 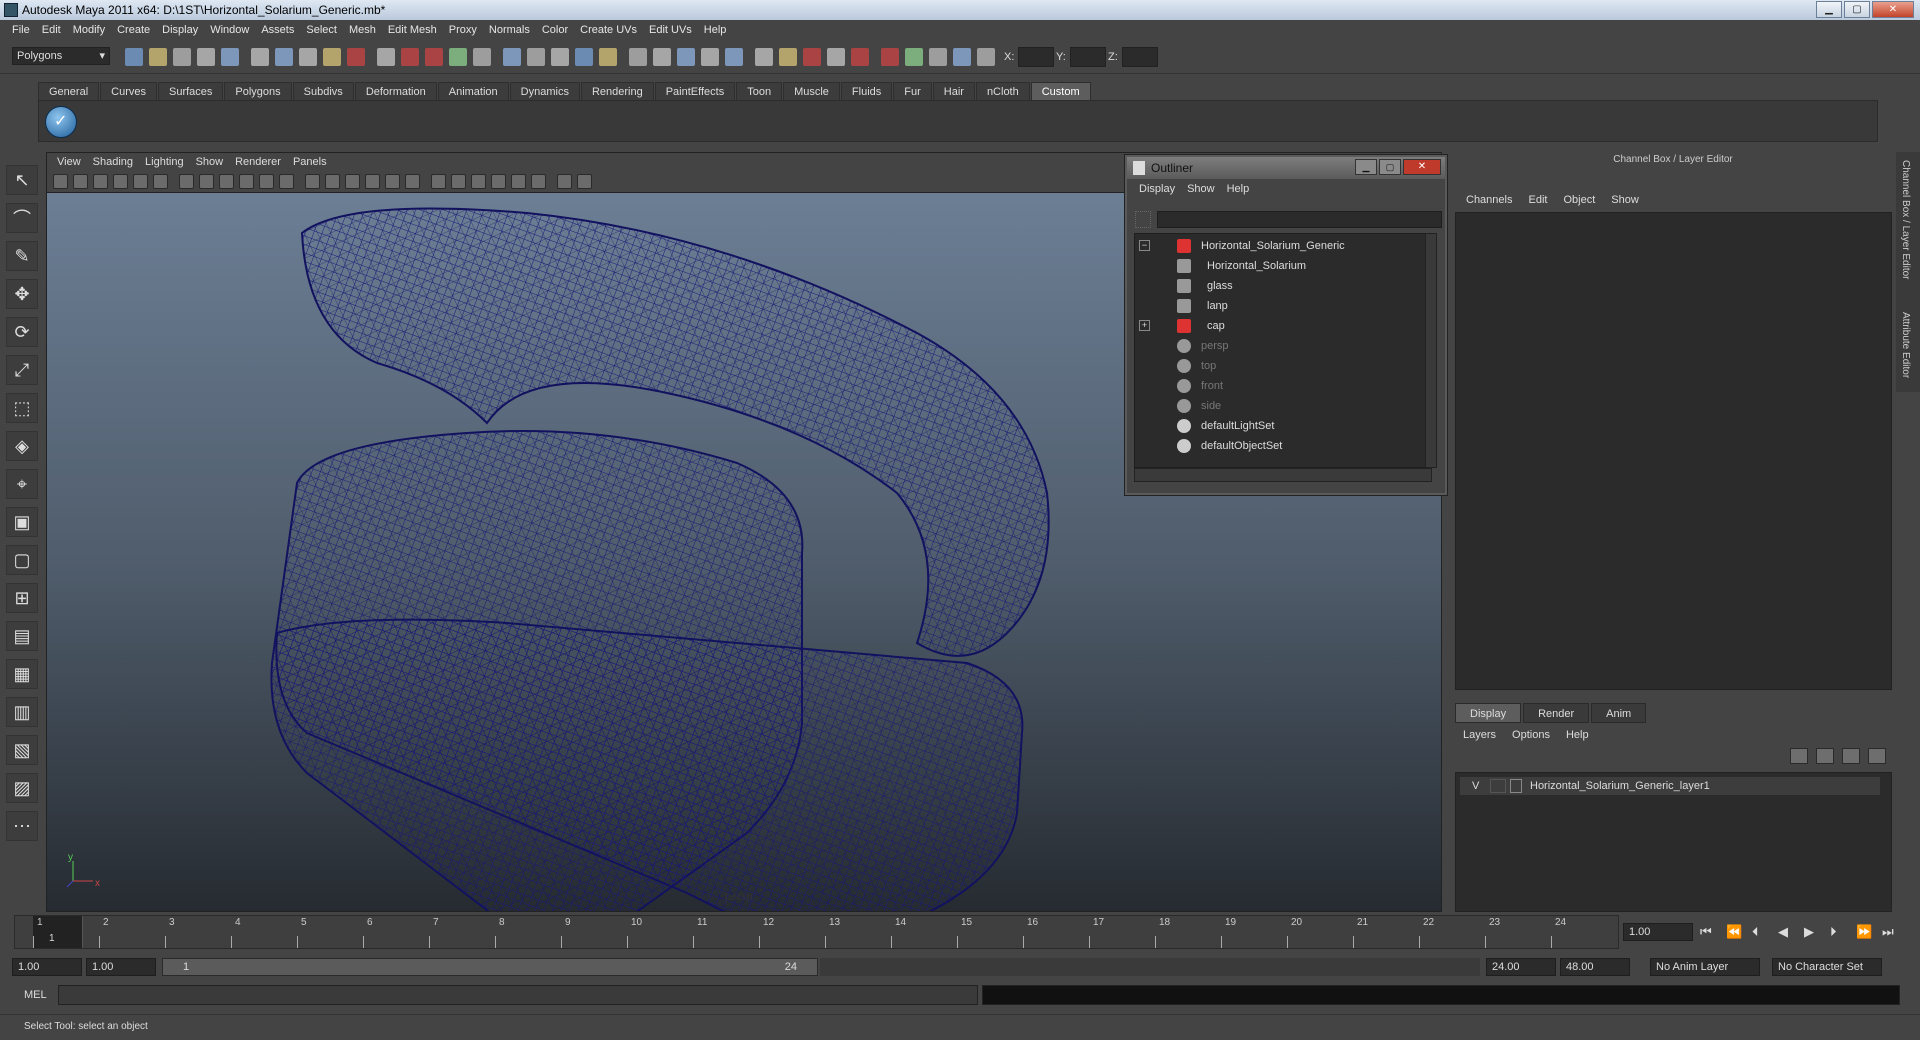 I want to click on outliner-item: front, so click(x=1275, y=386).